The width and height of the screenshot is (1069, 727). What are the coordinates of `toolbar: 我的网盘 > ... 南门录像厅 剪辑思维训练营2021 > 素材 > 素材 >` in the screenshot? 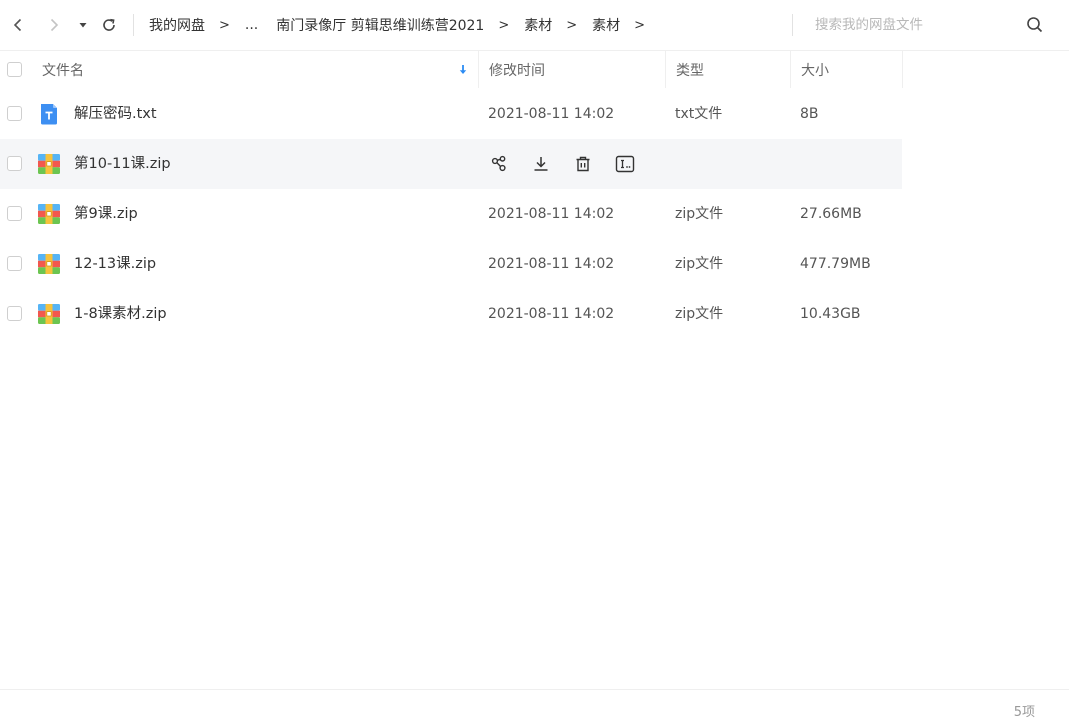 It's located at (534, 25).